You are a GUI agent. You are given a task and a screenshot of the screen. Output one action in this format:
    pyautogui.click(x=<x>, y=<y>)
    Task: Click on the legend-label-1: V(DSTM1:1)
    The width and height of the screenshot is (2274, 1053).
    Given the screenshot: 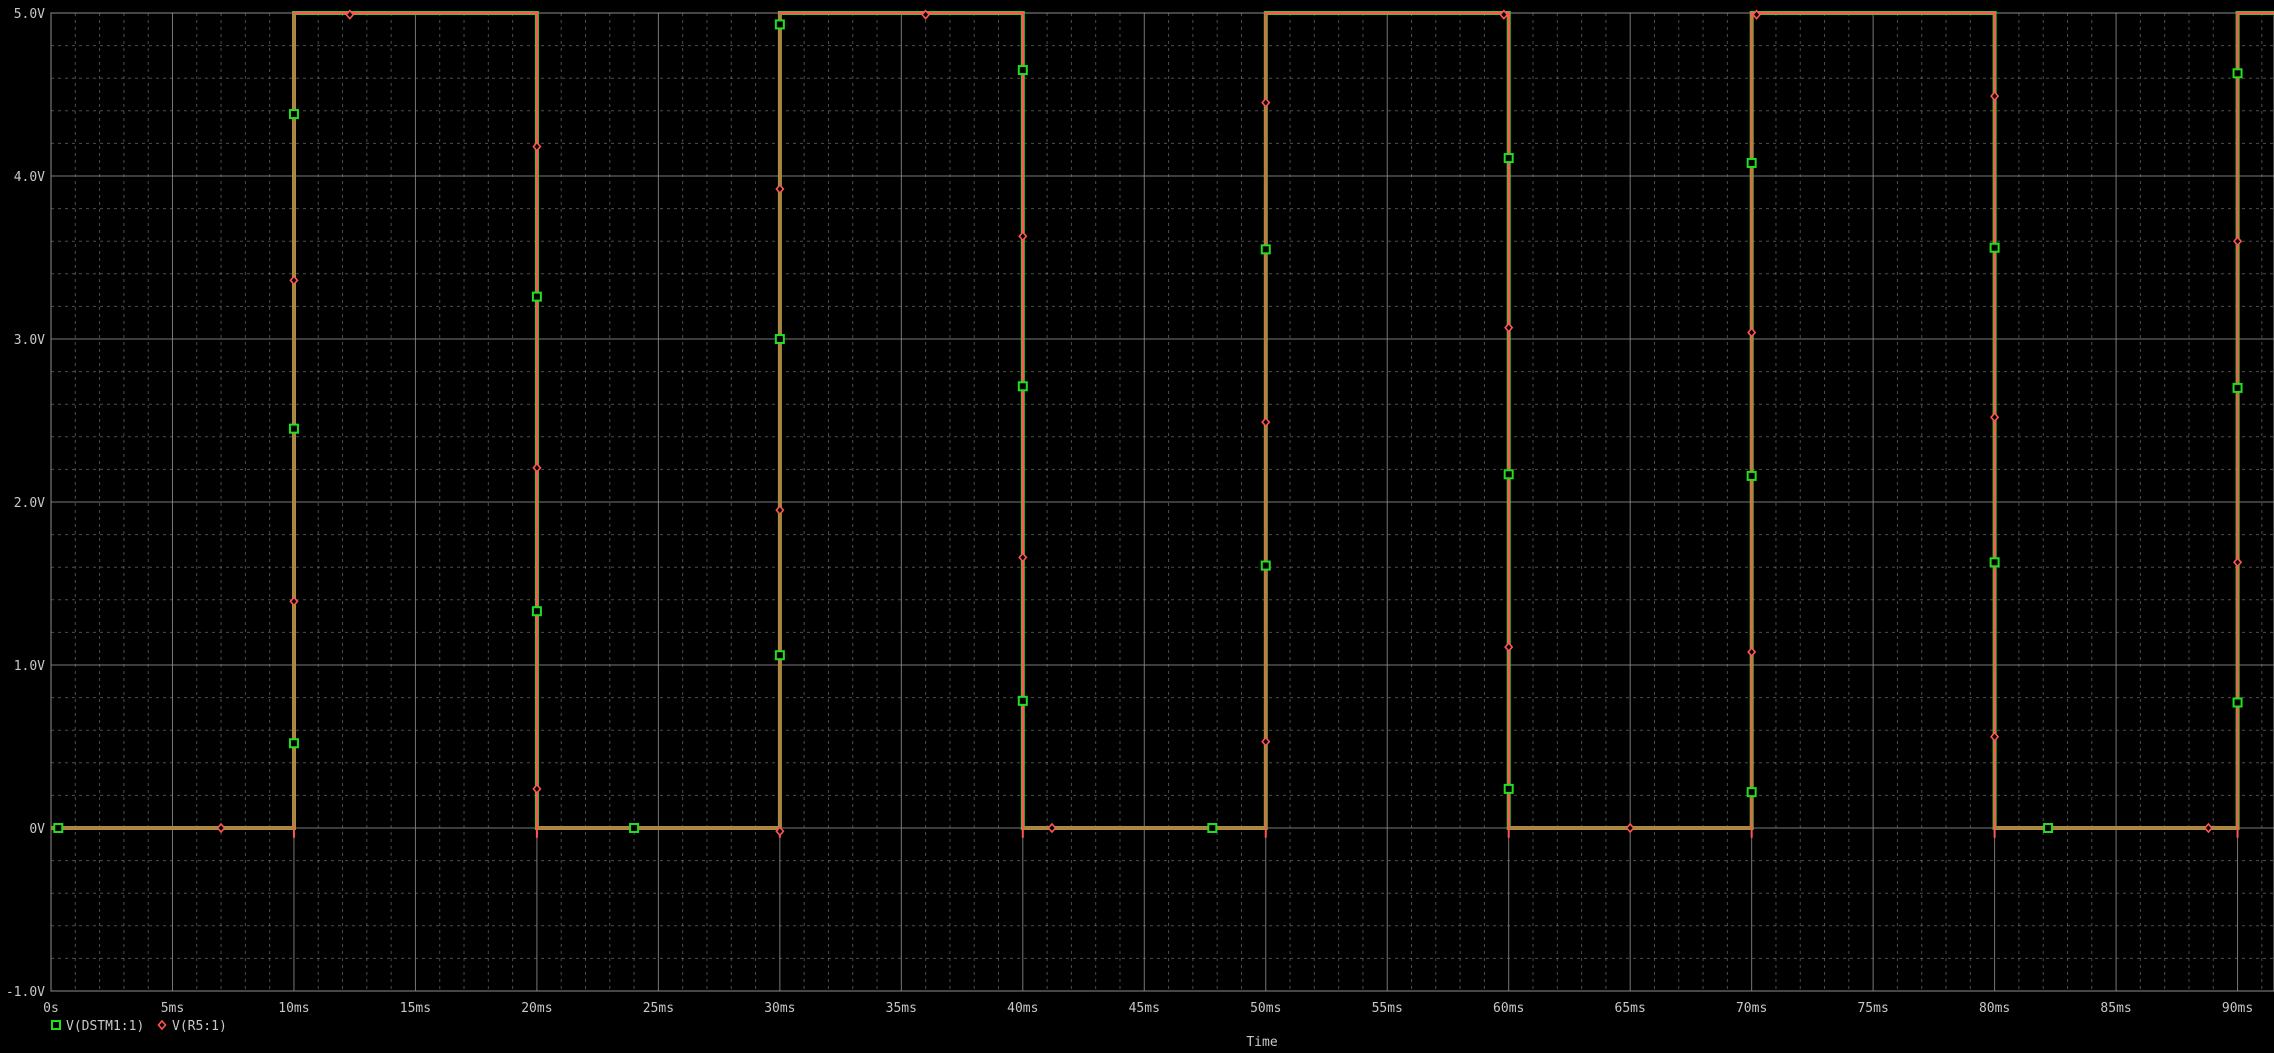 What is the action you would take?
    pyautogui.click(x=105, y=1026)
    